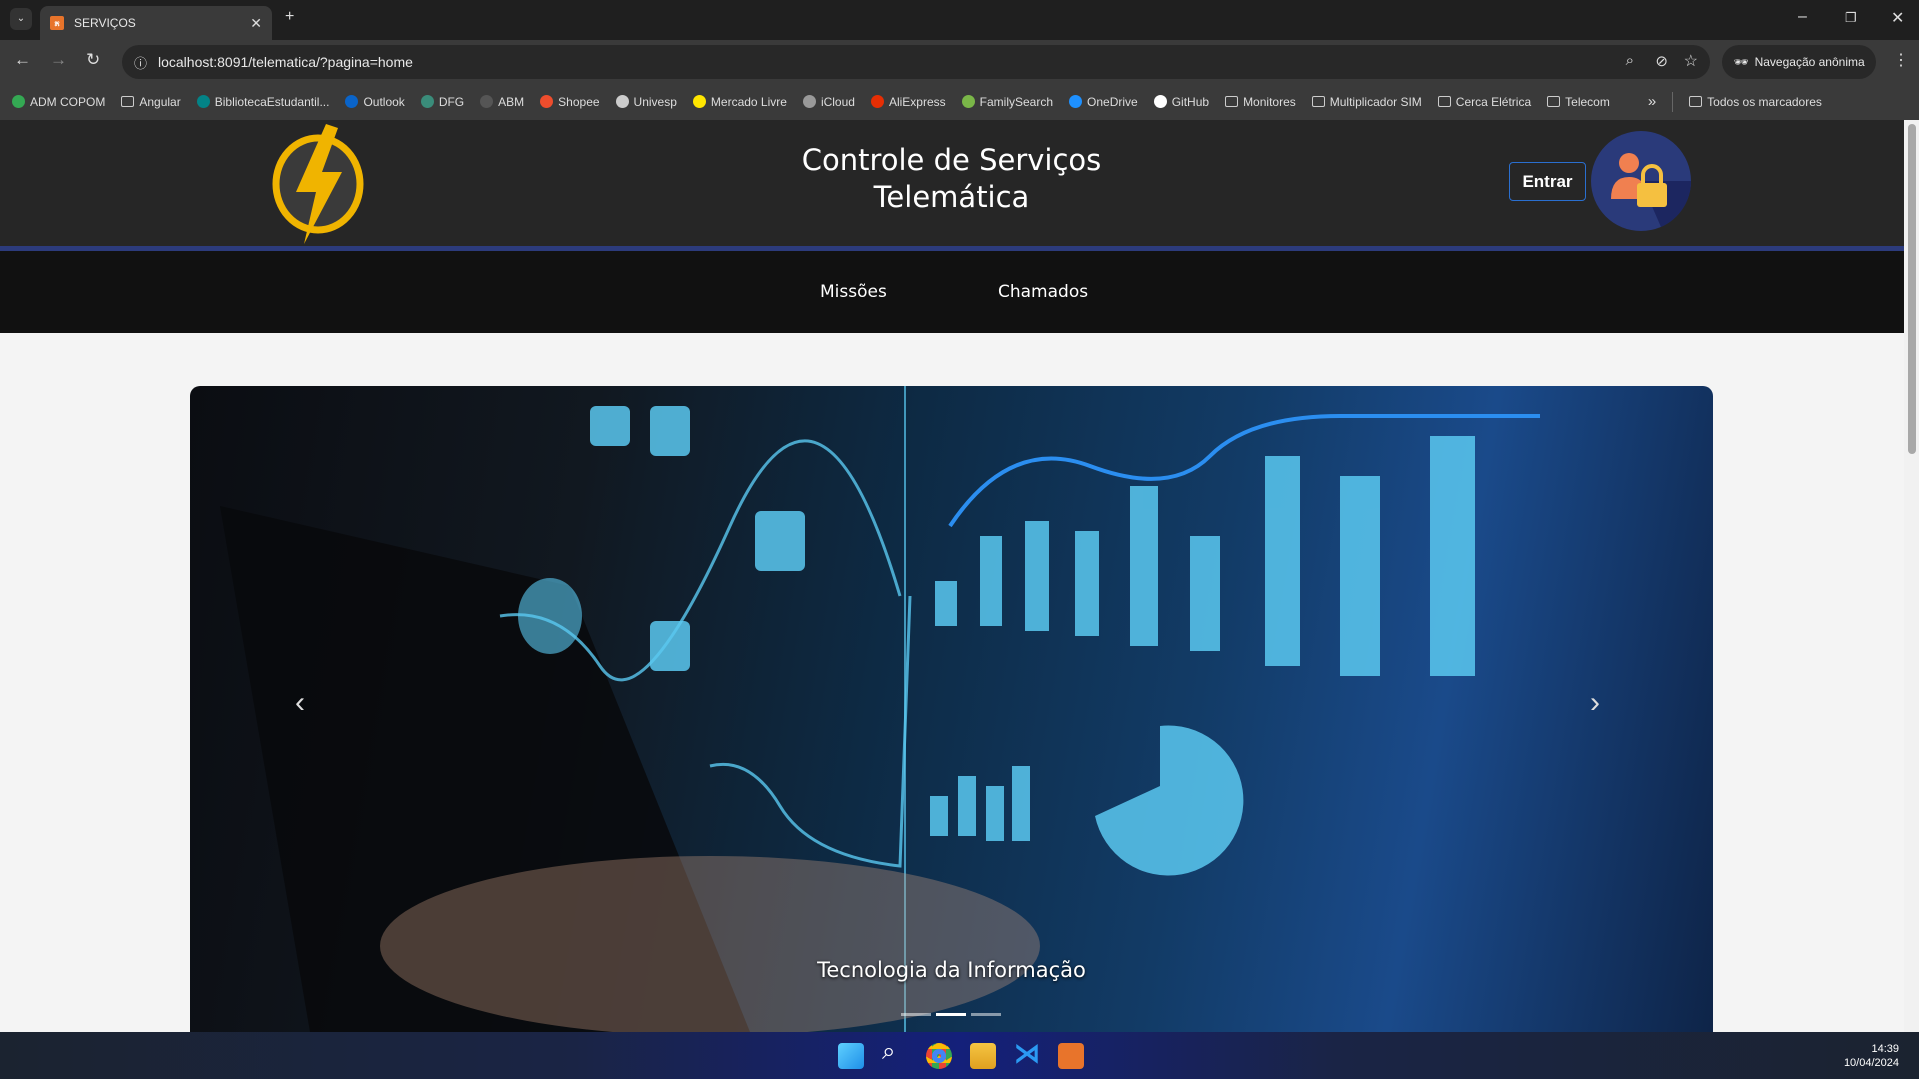  I want to click on bookmark-item: Monitores, so click(1260, 102).